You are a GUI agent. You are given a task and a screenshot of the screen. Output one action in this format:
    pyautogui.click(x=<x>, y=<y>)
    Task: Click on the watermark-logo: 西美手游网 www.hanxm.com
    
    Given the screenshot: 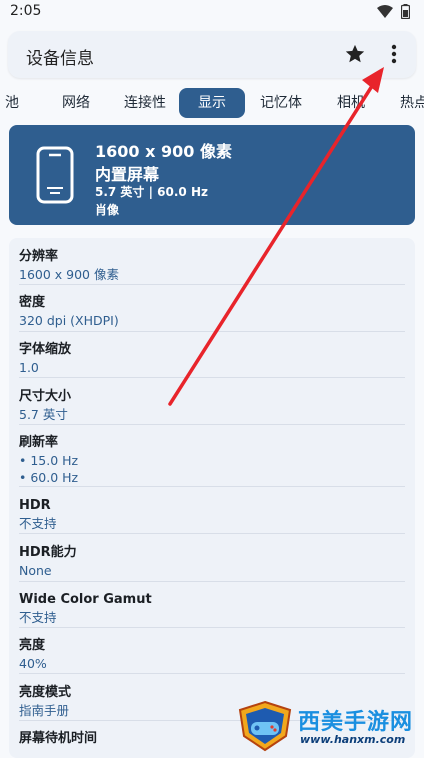 What is the action you would take?
    pyautogui.click(x=329, y=726)
    